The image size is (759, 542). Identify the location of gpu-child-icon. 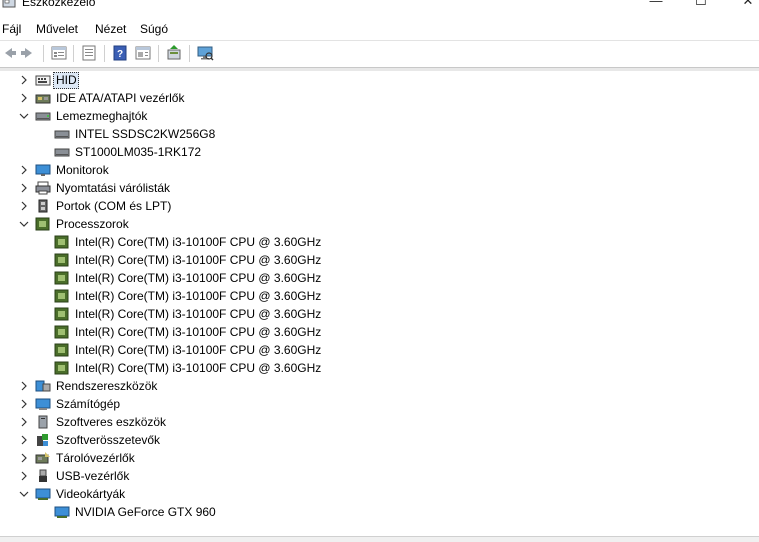
(62, 512).